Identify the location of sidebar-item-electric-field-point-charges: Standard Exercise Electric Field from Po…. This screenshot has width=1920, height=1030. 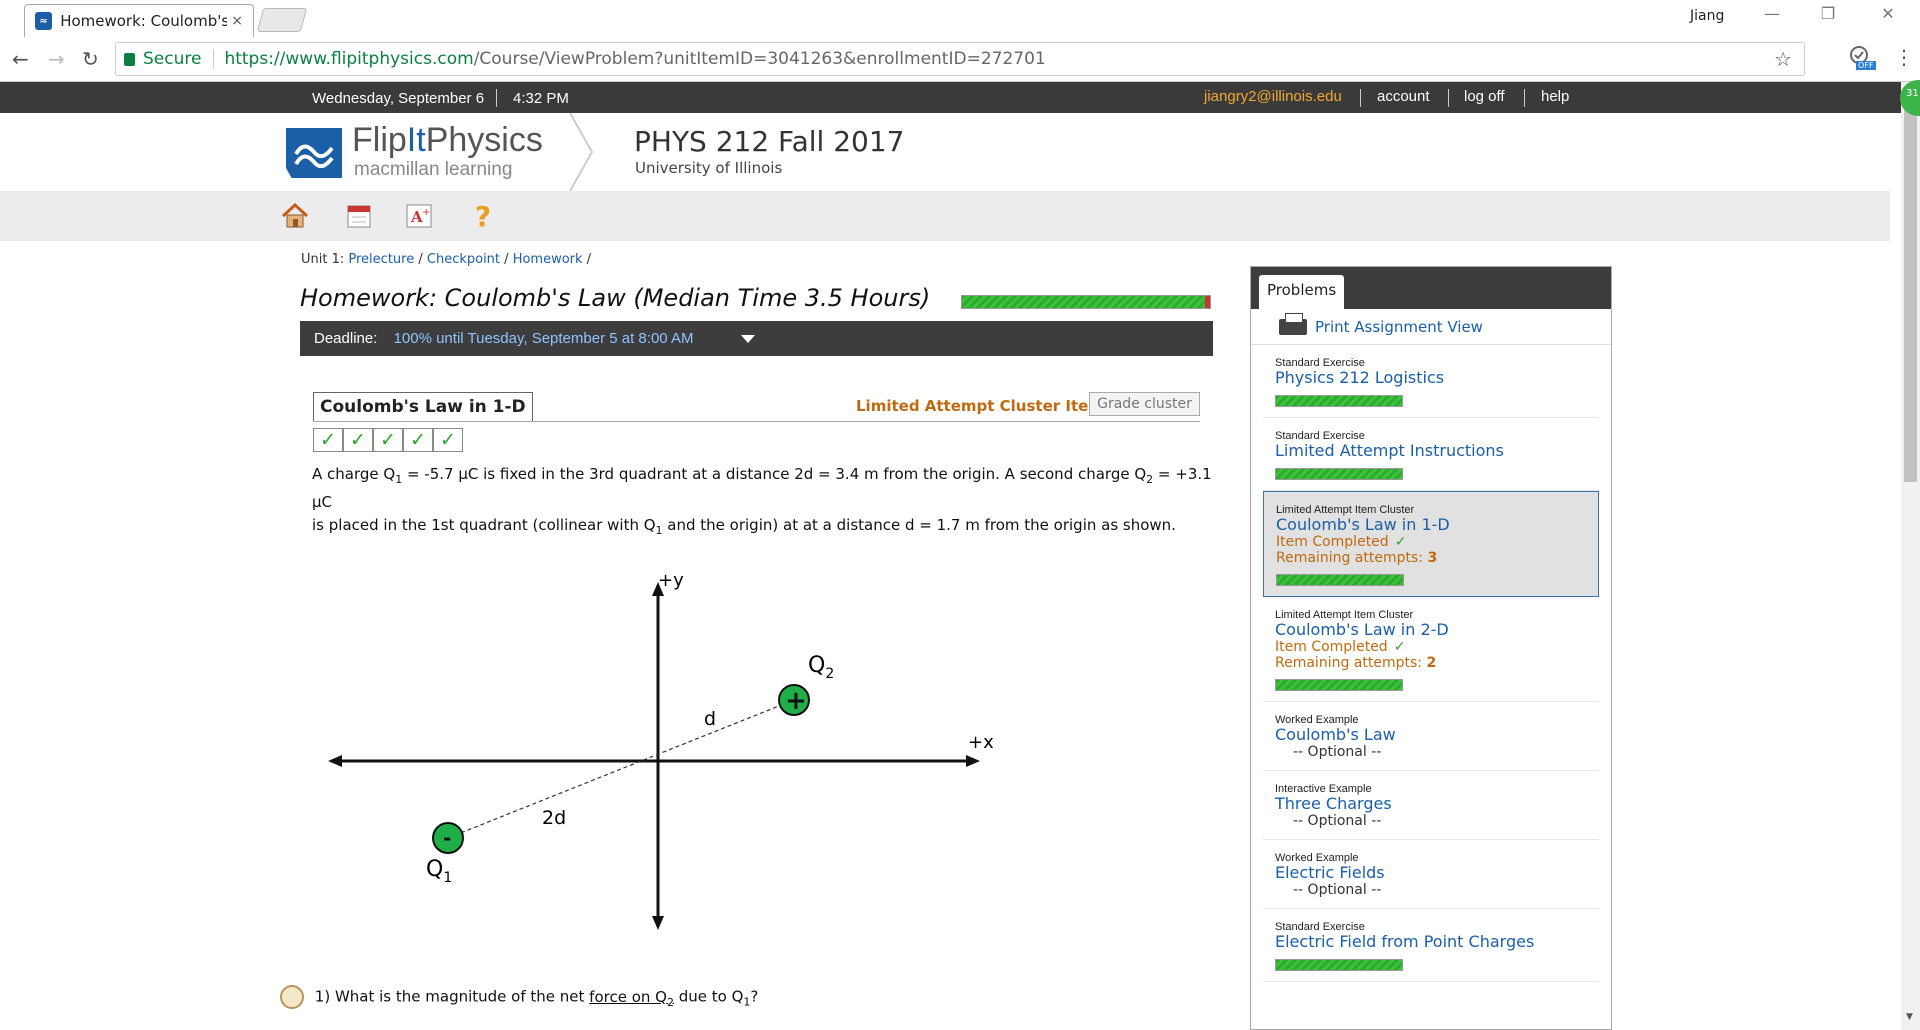
(1431, 945).